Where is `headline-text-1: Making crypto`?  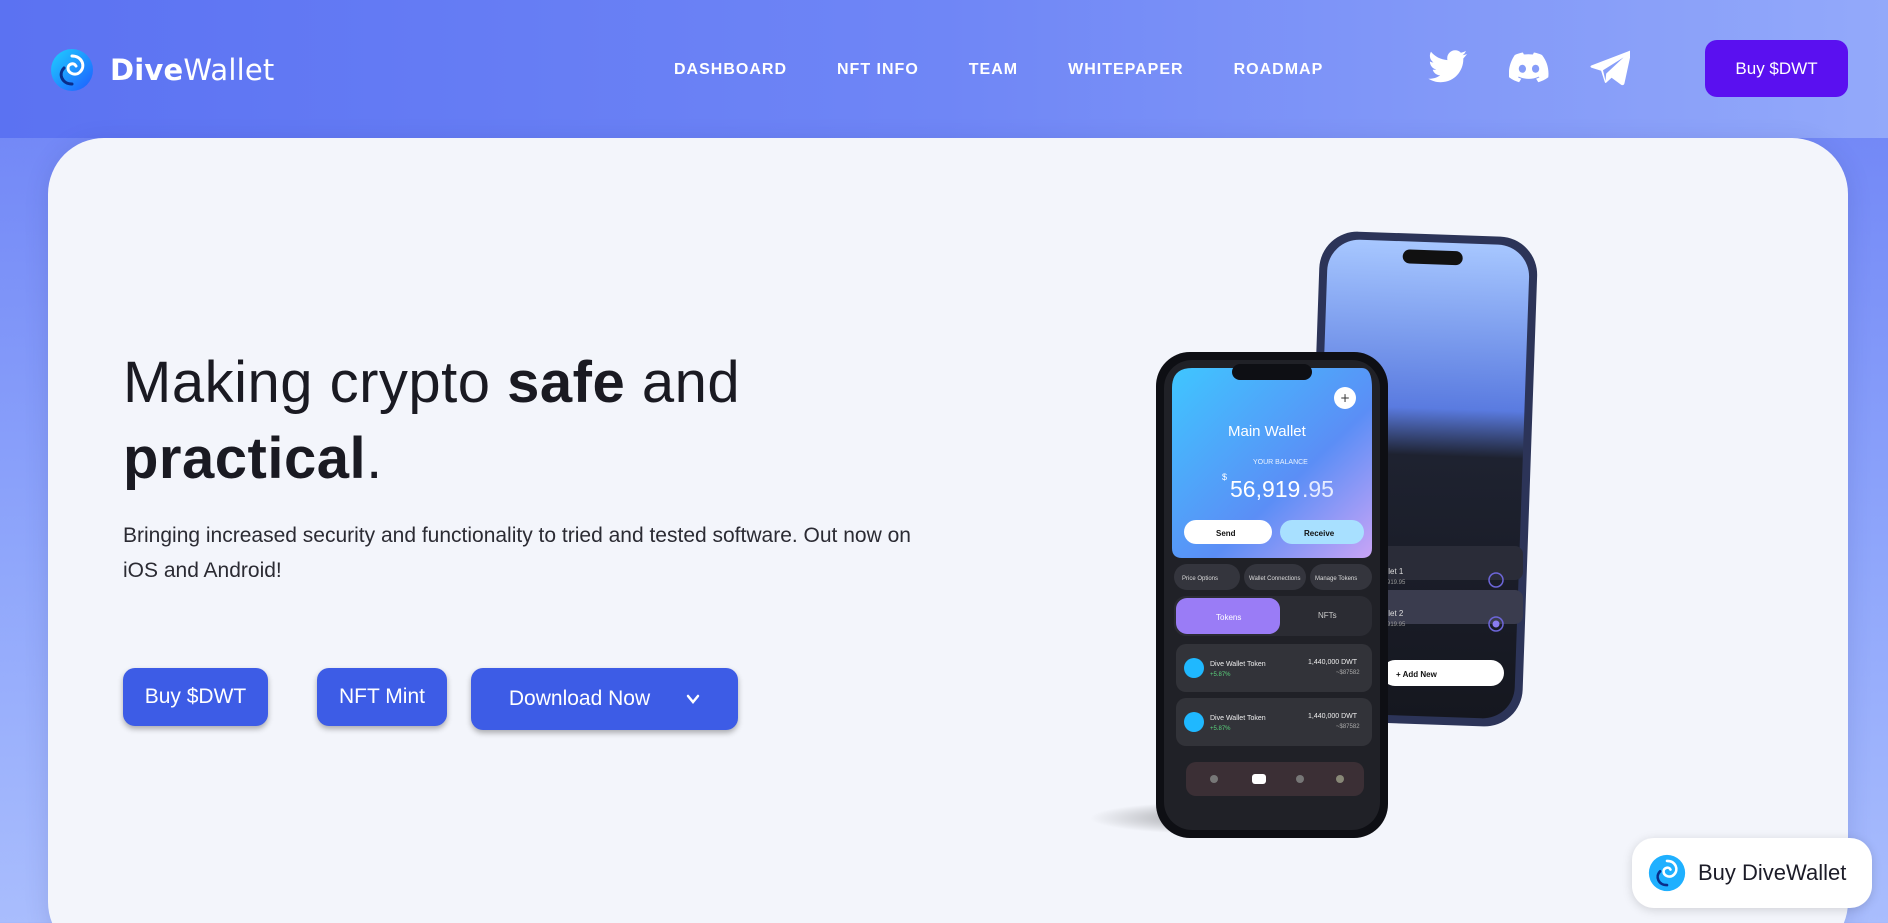
headline-text-1: Making crypto is located at coordinates (315, 382).